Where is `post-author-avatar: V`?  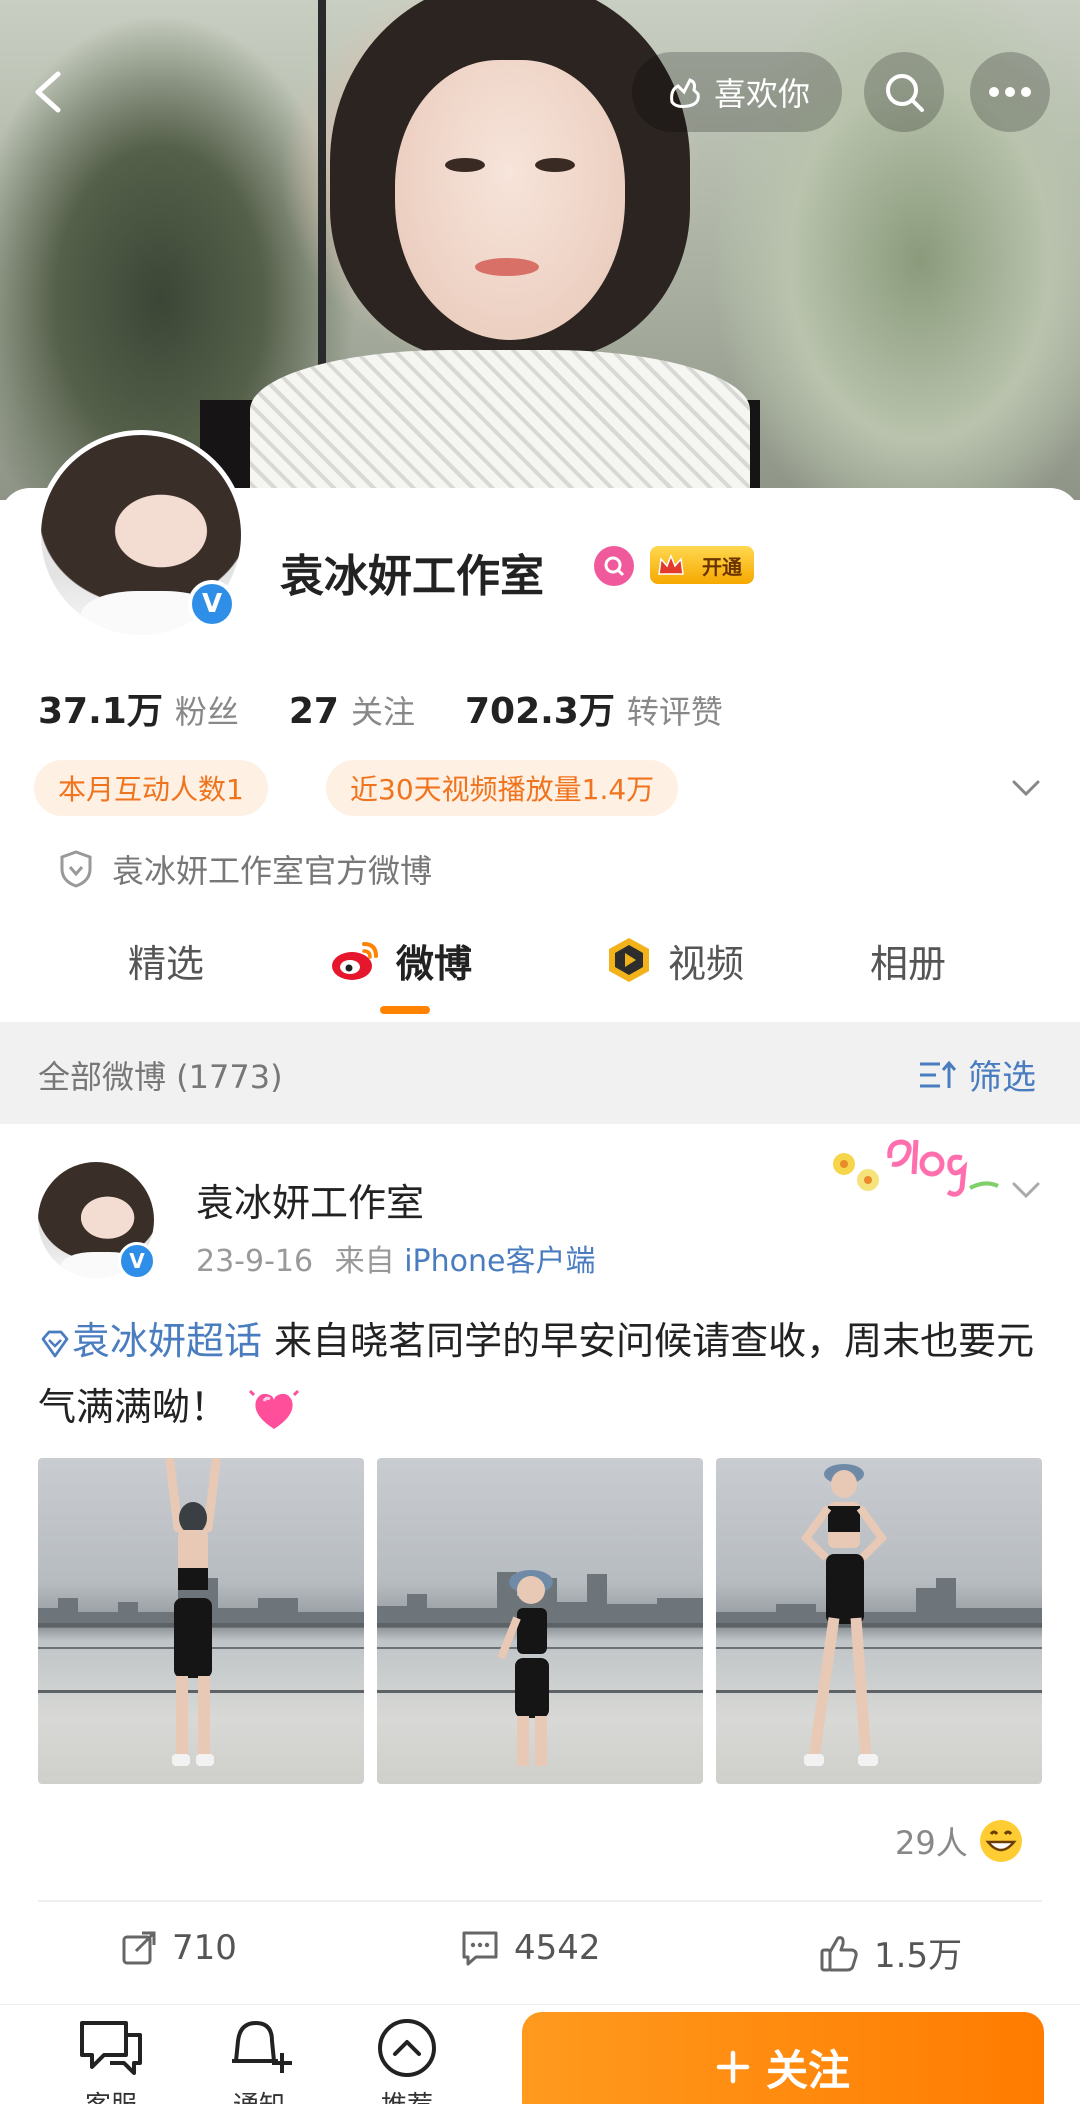
post-author-avatar: V is located at coordinates (97, 1221).